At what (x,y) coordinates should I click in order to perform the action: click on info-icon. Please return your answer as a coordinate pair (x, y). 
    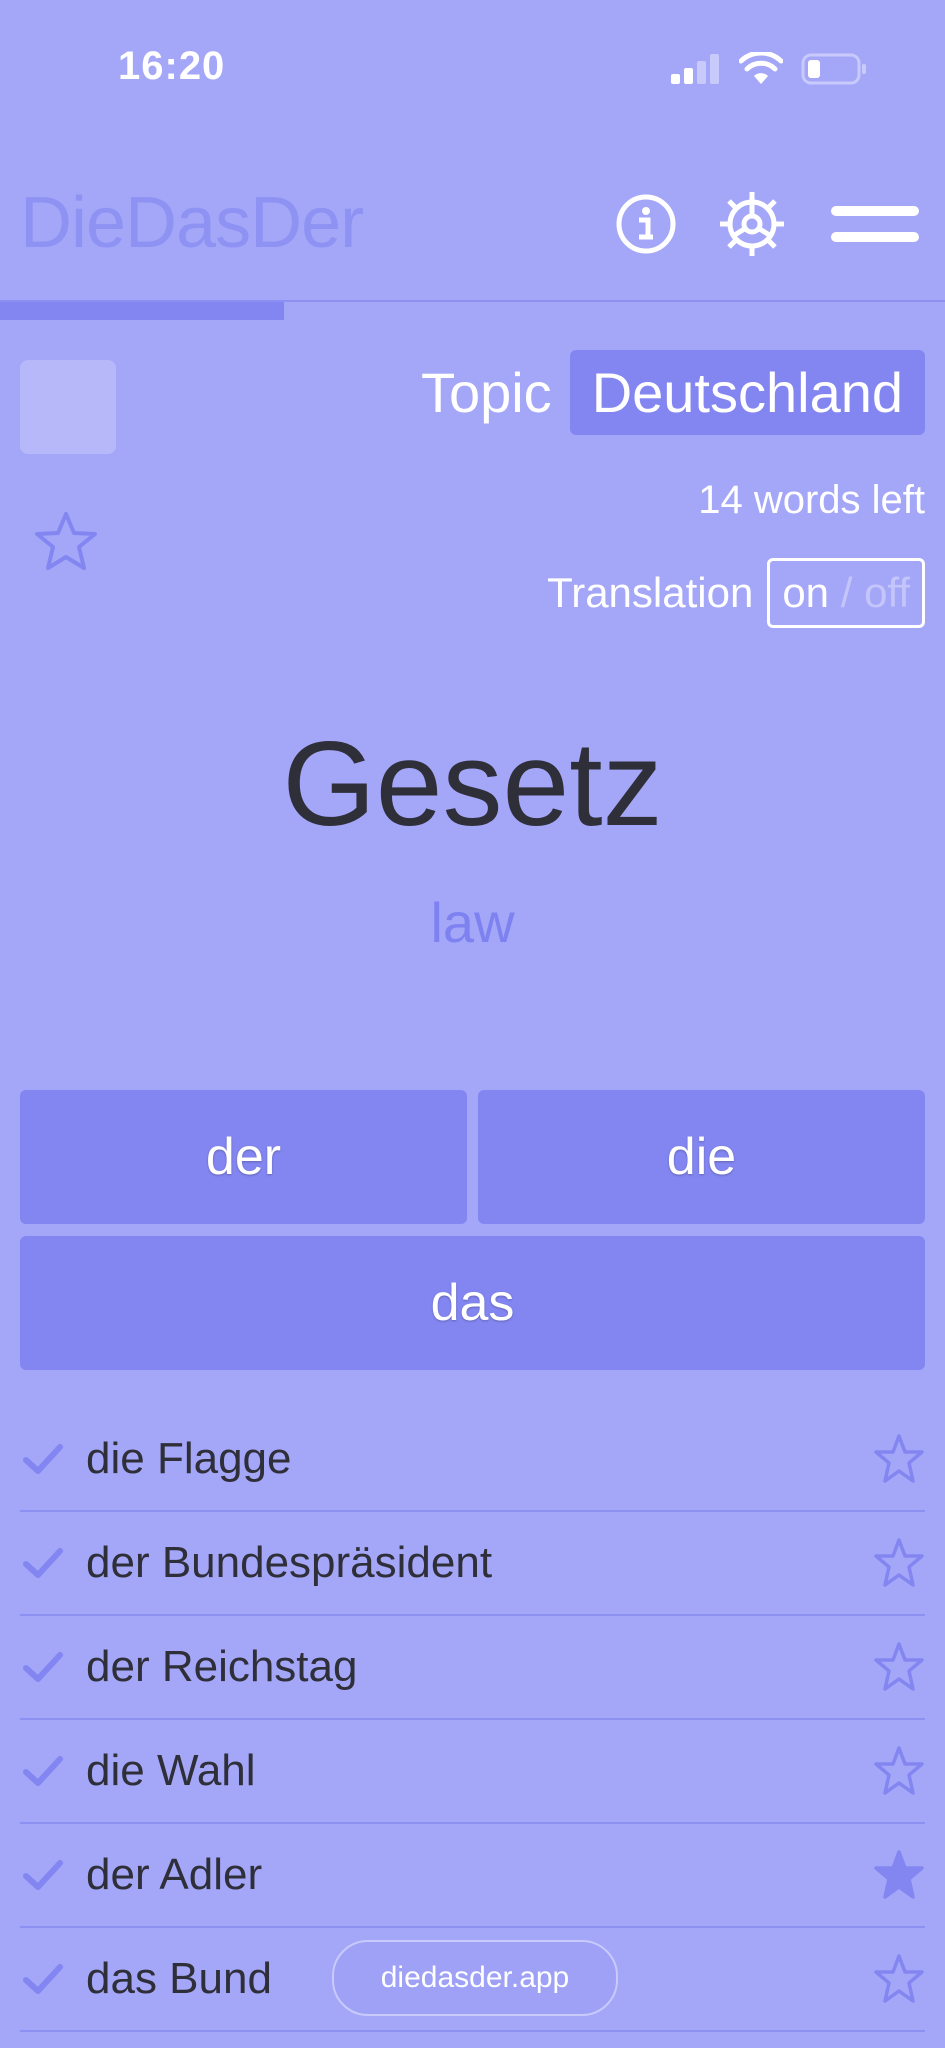
    Looking at the image, I should click on (646, 224).